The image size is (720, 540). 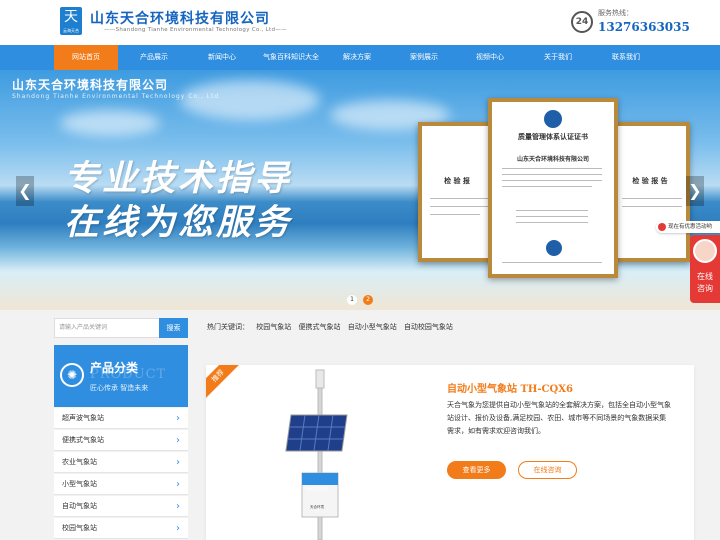 What do you see at coordinates (228, 327) in the screenshot?
I see `hot-keywords-label: 热门关键词：` at bounding box center [228, 327].